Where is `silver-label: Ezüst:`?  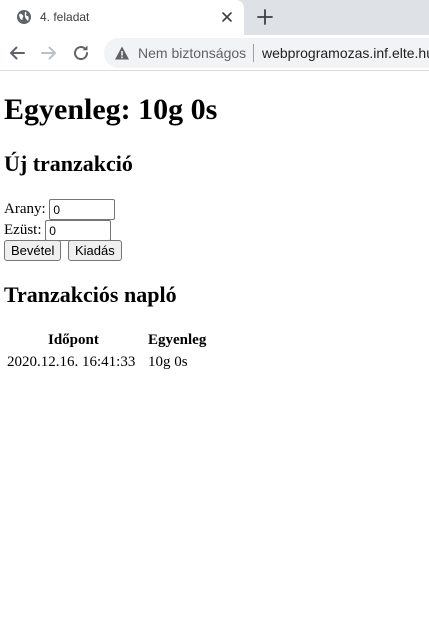 silver-label: Ezüst: is located at coordinates (23, 229).